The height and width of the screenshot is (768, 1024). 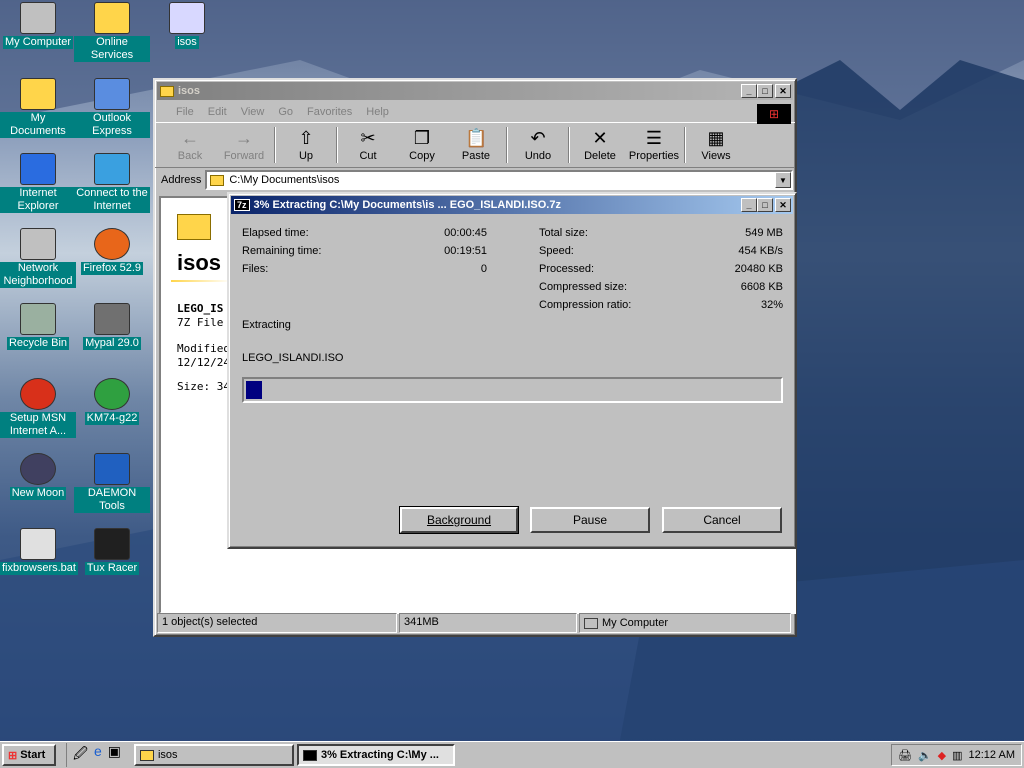 What do you see at coordinates (80, 755) in the screenshot?
I see `show-desktop-icon: 🖉` at bounding box center [80, 755].